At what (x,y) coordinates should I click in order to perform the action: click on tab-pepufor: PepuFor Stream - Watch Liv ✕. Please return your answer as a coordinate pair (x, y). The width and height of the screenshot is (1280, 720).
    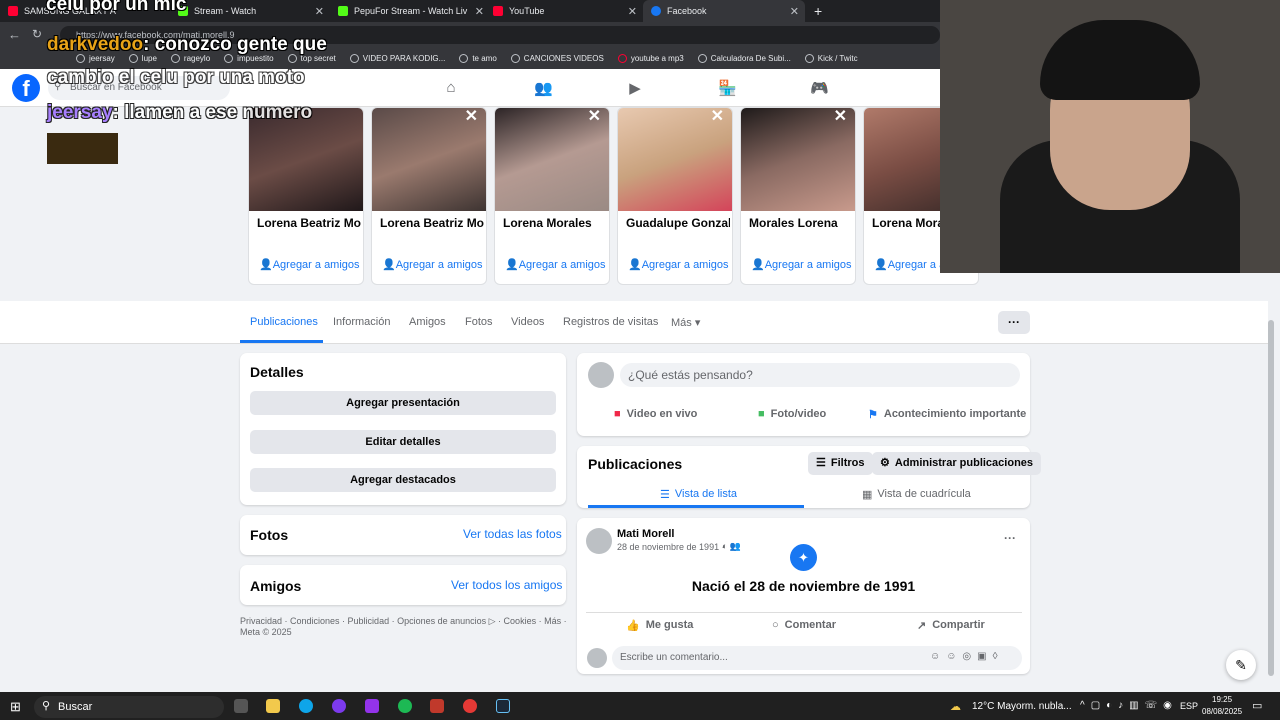
    Looking at the image, I should click on (410, 11).